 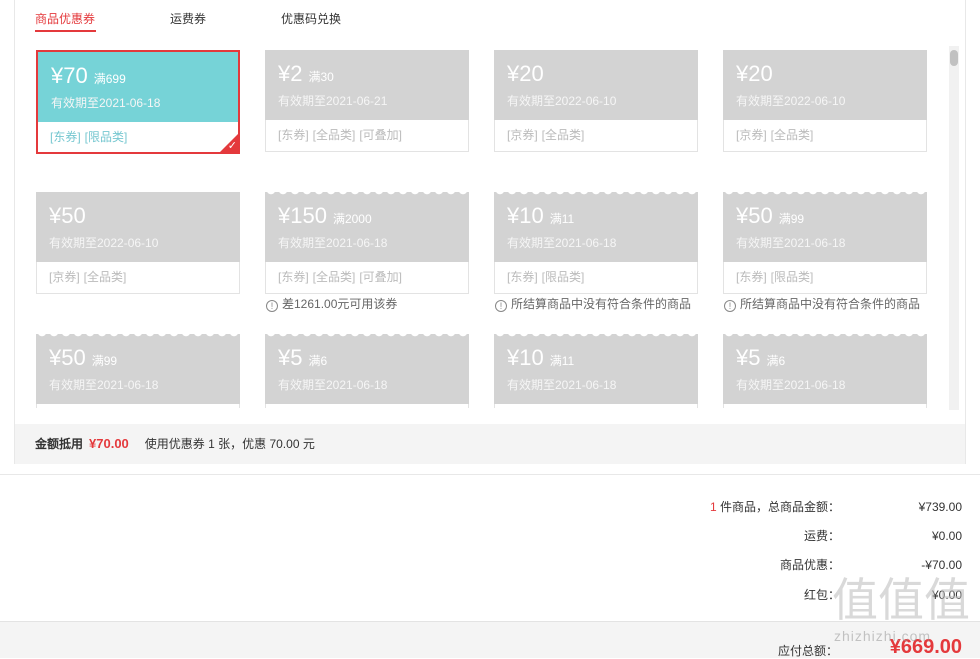 What do you see at coordinates (490, 444) in the screenshot?
I see `coupon-summary-bar: 金额抵用 ¥70.00 使用优惠券 1 张，优惠 70.00 元` at bounding box center [490, 444].